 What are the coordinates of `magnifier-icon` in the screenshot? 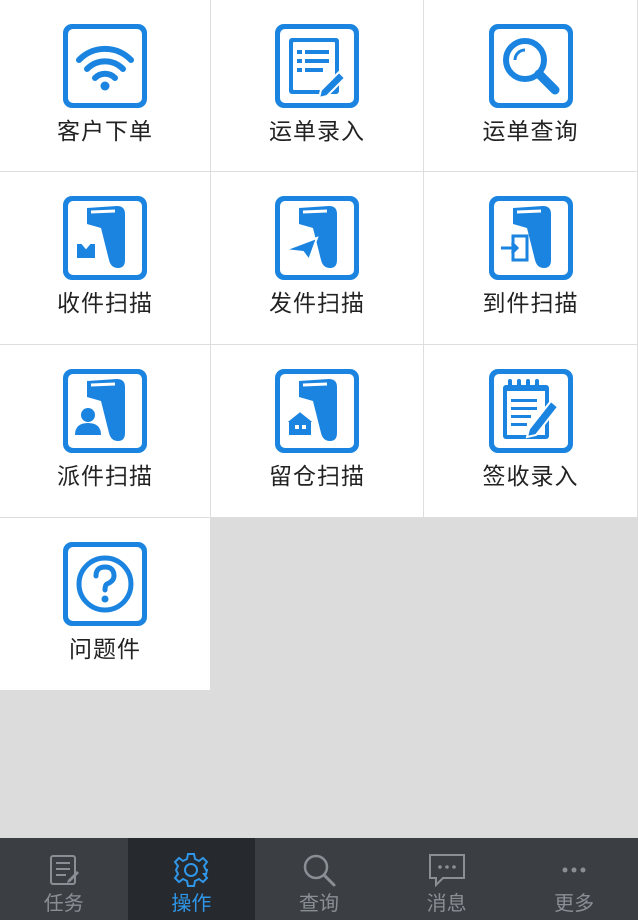 It's located at (531, 66).